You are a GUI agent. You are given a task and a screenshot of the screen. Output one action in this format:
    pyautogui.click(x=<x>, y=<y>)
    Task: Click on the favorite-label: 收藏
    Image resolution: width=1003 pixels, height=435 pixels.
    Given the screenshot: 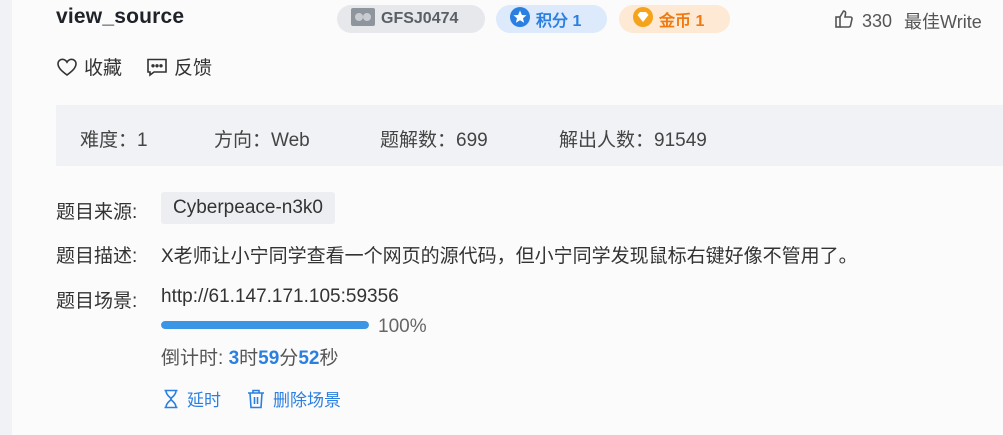 What is the action you would take?
    pyautogui.click(x=103, y=68)
    